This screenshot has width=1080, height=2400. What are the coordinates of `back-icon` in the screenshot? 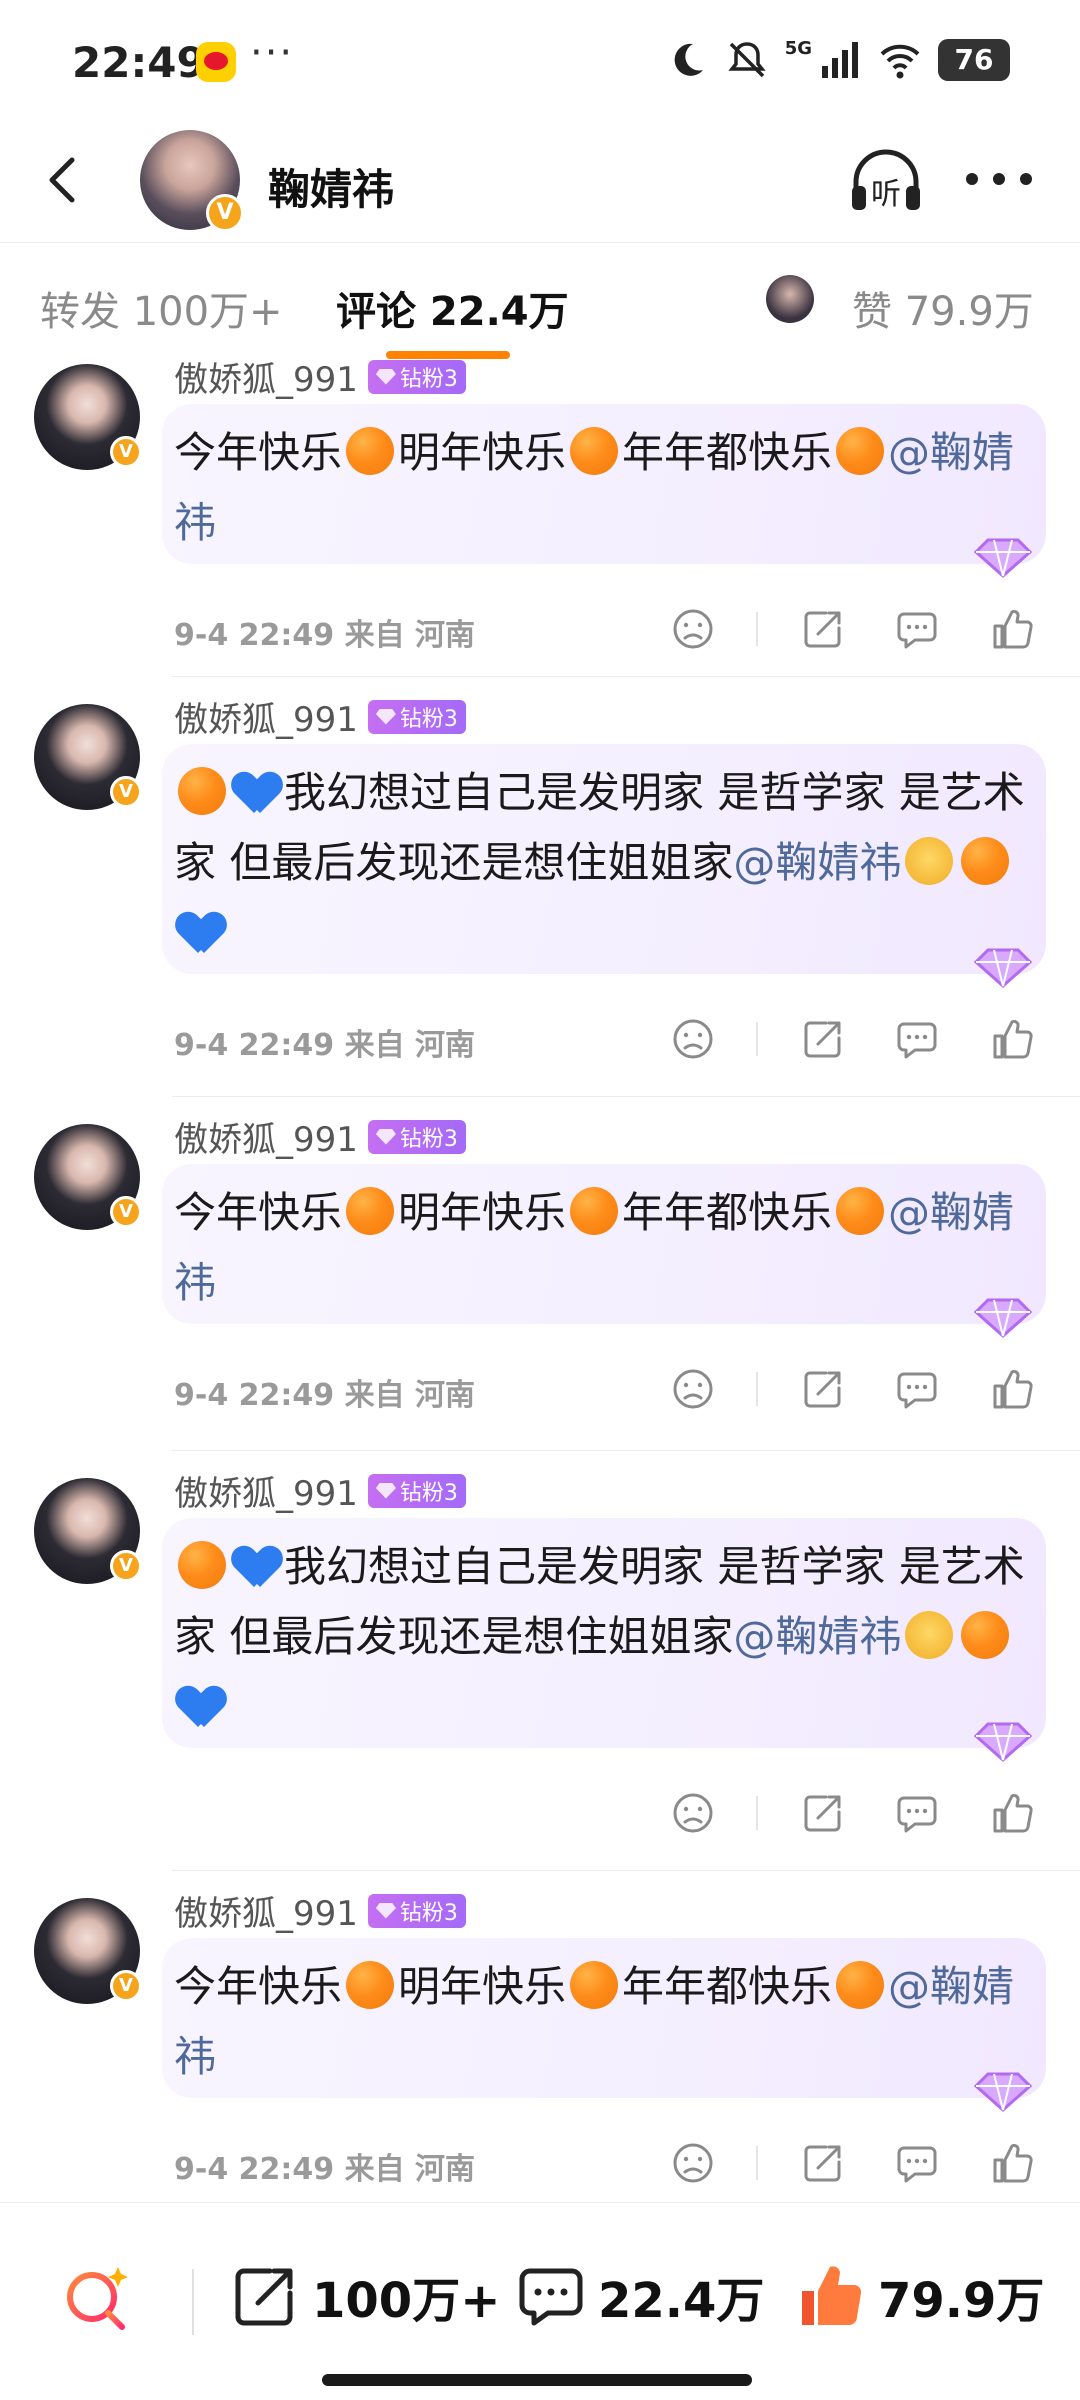 It's located at (64, 180).